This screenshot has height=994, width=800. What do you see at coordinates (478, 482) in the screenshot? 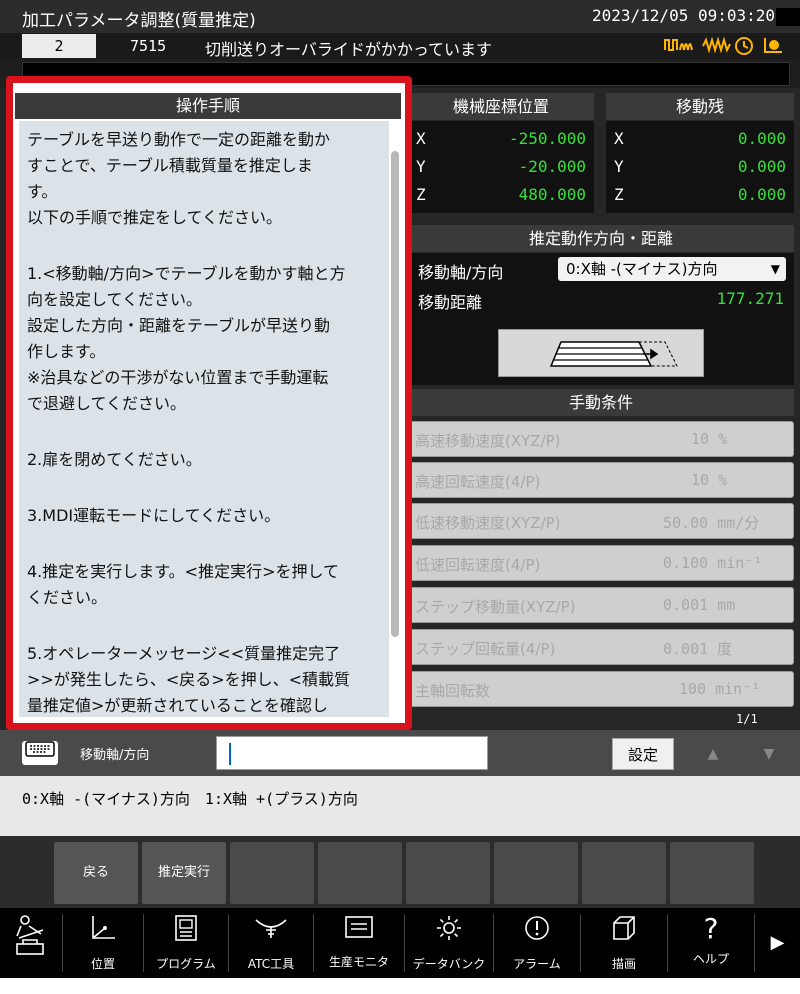
I see `cond-label: 高速回転速度(4/P)` at bounding box center [478, 482].